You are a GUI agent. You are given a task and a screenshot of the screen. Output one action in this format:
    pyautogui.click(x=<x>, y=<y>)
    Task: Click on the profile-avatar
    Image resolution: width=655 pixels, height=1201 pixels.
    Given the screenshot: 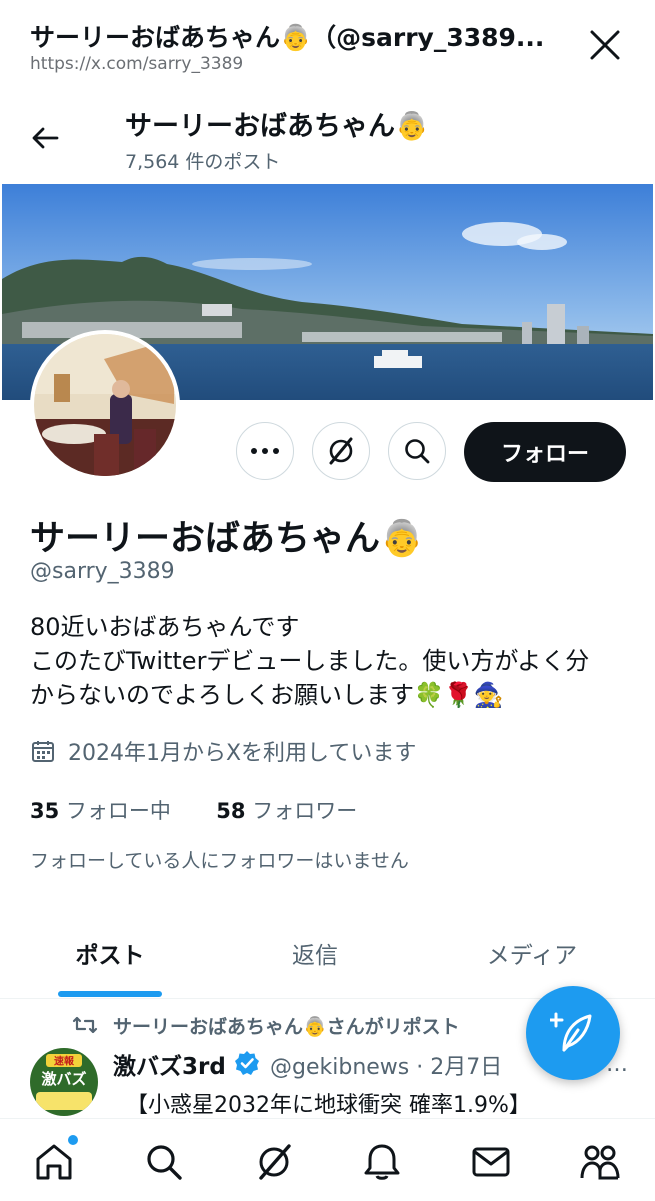 What is the action you would take?
    pyautogui.click(x=105, y=405)
    